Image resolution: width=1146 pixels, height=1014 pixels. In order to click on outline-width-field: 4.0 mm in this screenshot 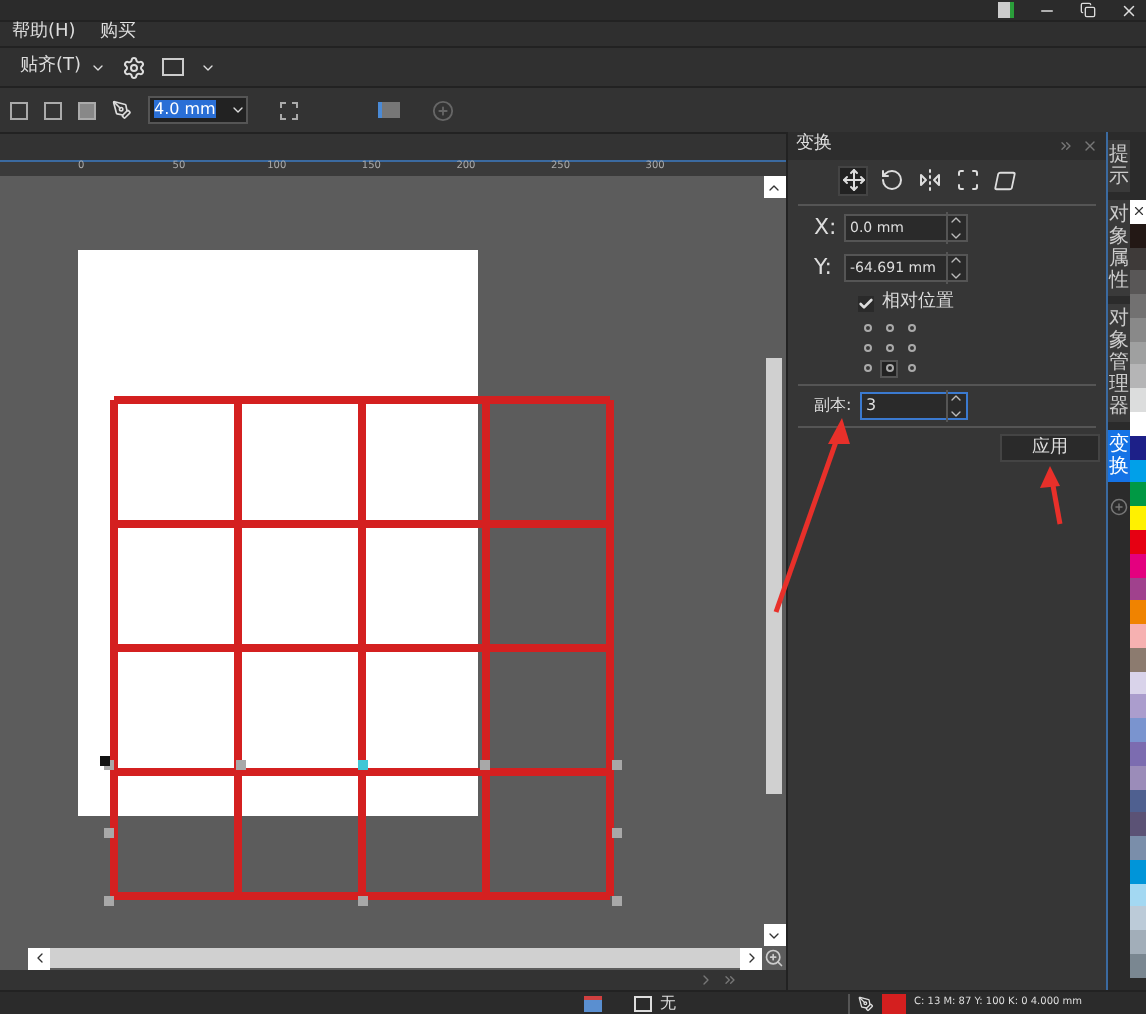, I will do `click(198, 110)`.